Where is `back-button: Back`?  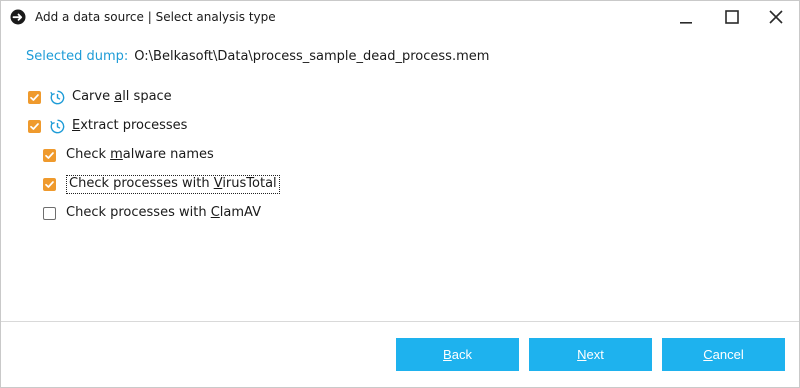 back-button: Back is located at coordinates (457, 354).